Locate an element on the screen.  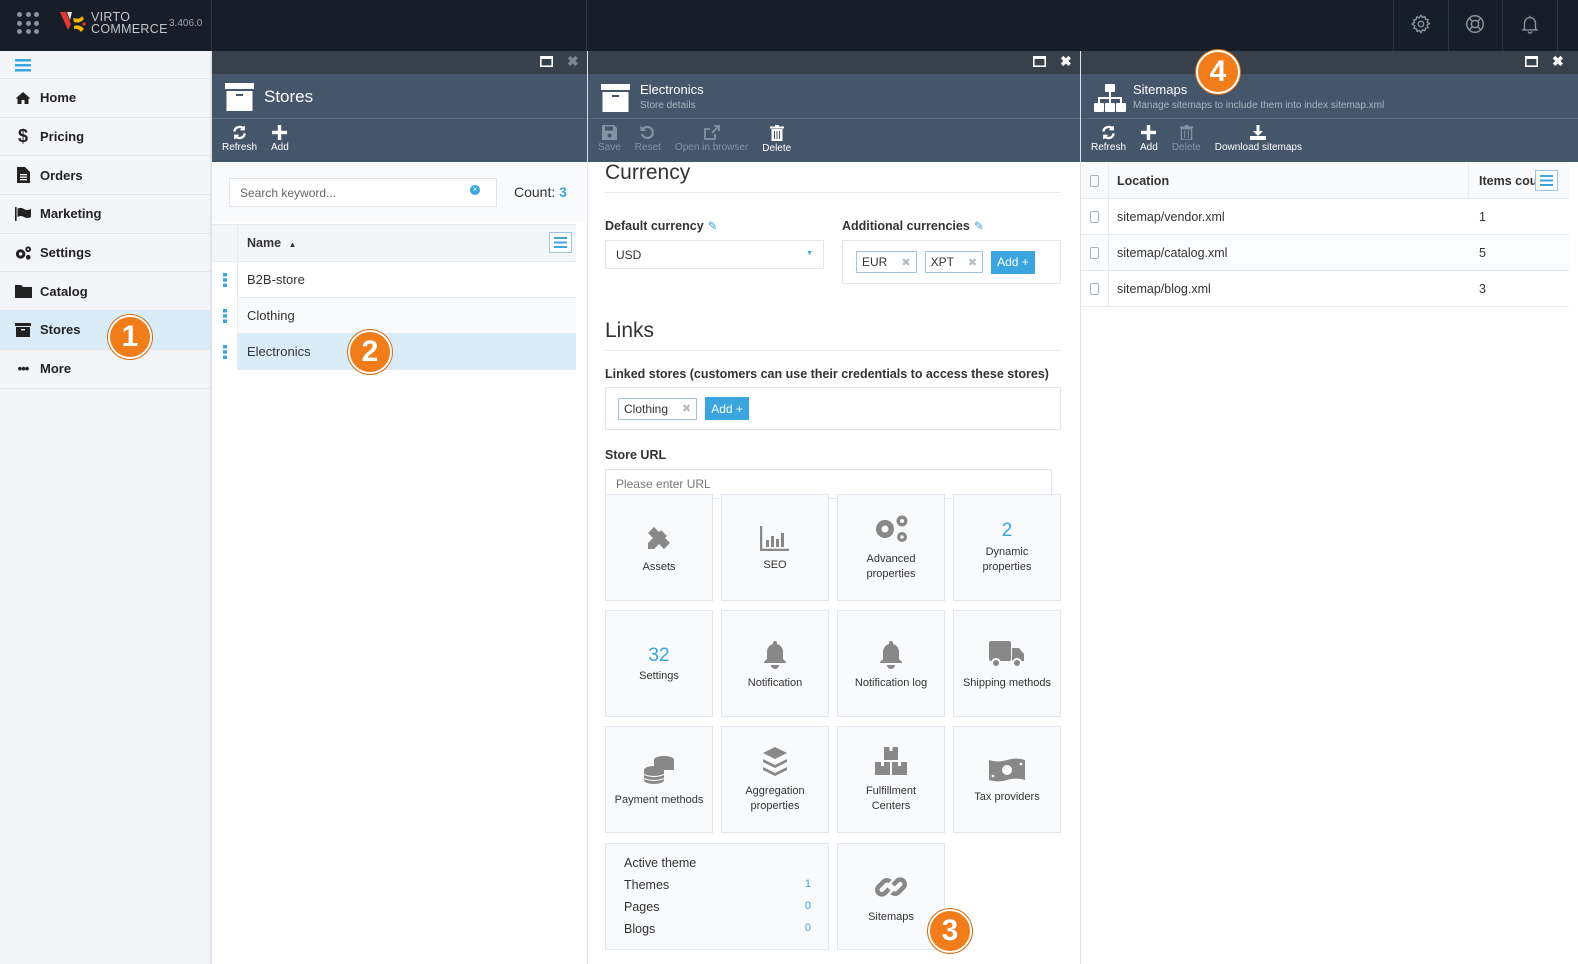
column-location: Location is located at coordinates (1289, 180).